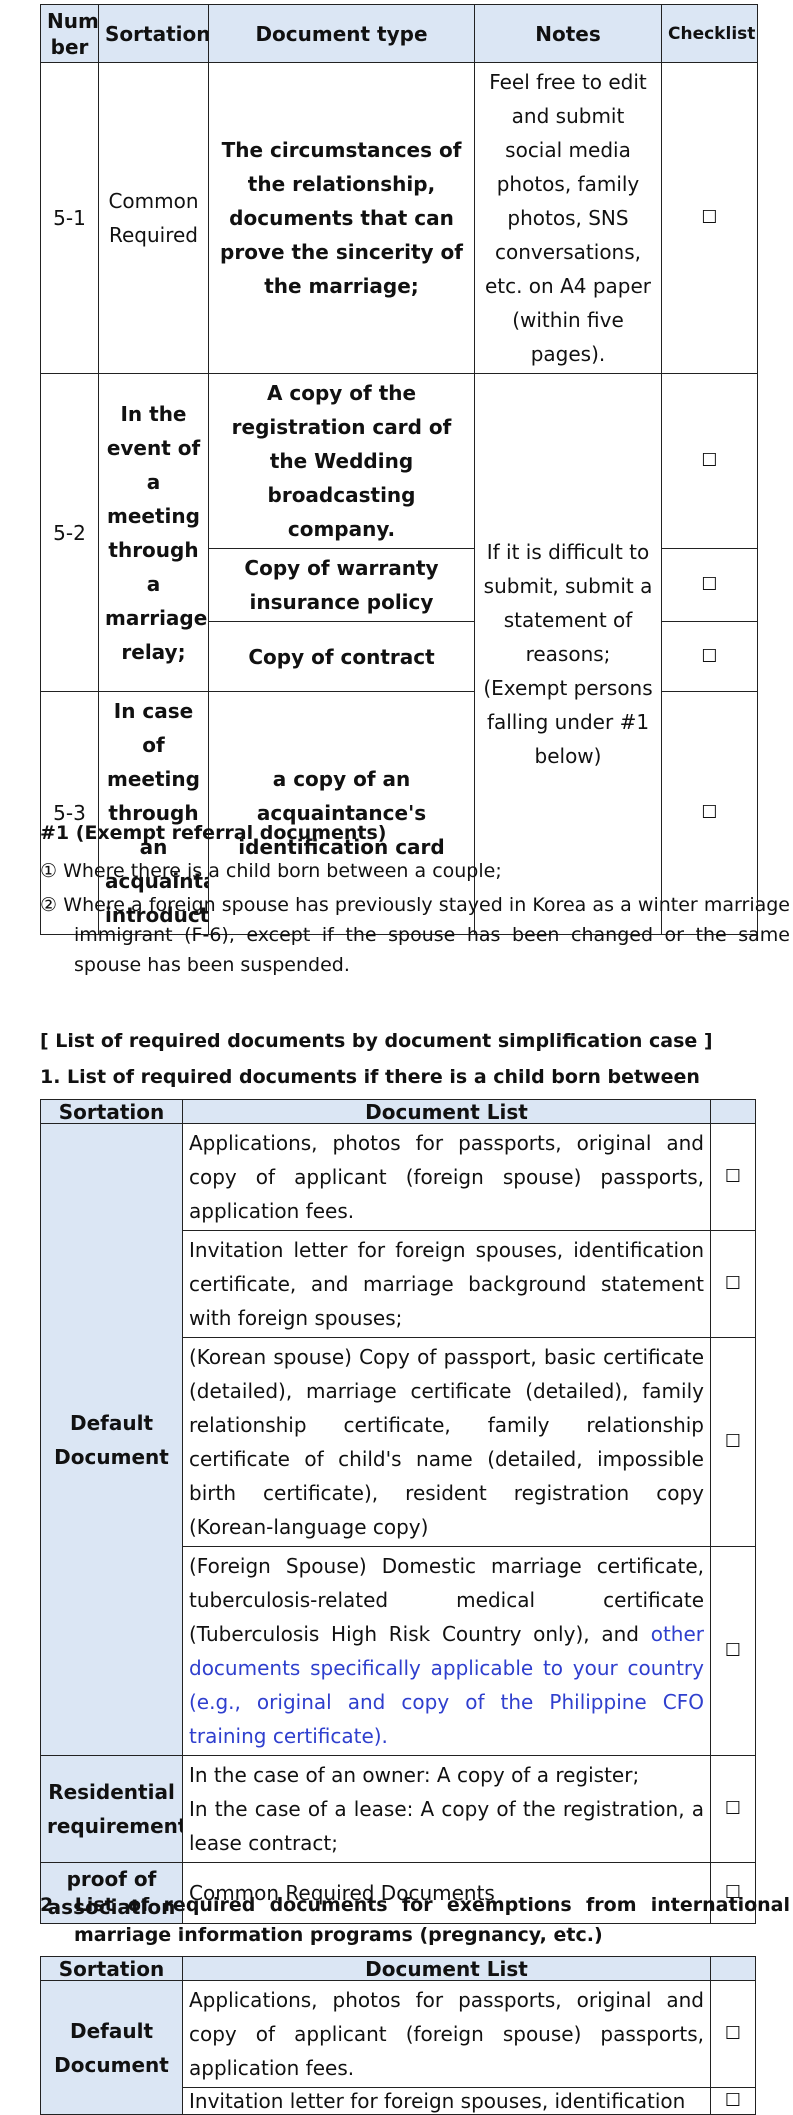 Image resolution: width=793 pixels, height=2115 pixels. What do you see at coordinates (709, 33) in the screenshot?
I see `header-checklist: Checklist` at bounding box center [709, 33].